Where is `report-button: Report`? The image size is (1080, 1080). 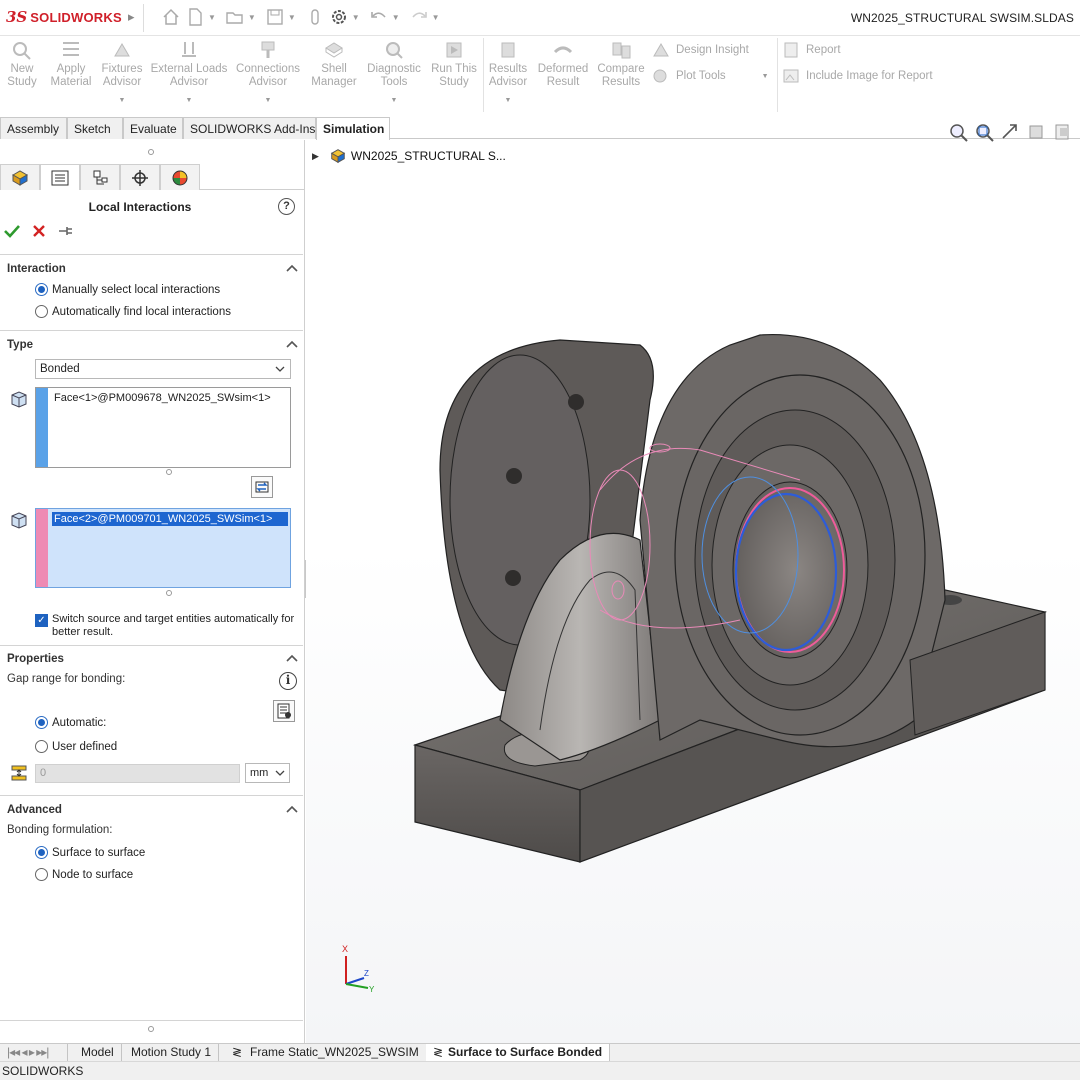 report-button: Report is located at coordinates (811, 50).